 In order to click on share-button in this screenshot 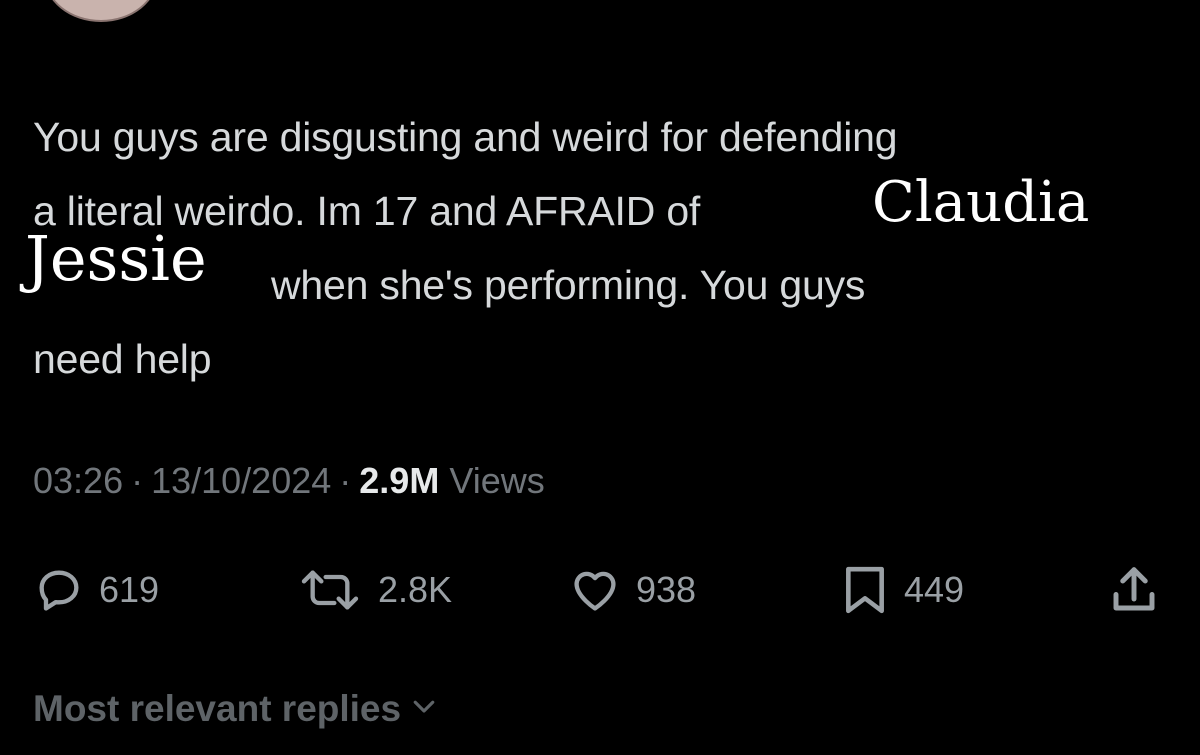, I will do `click(1134, 590)`.